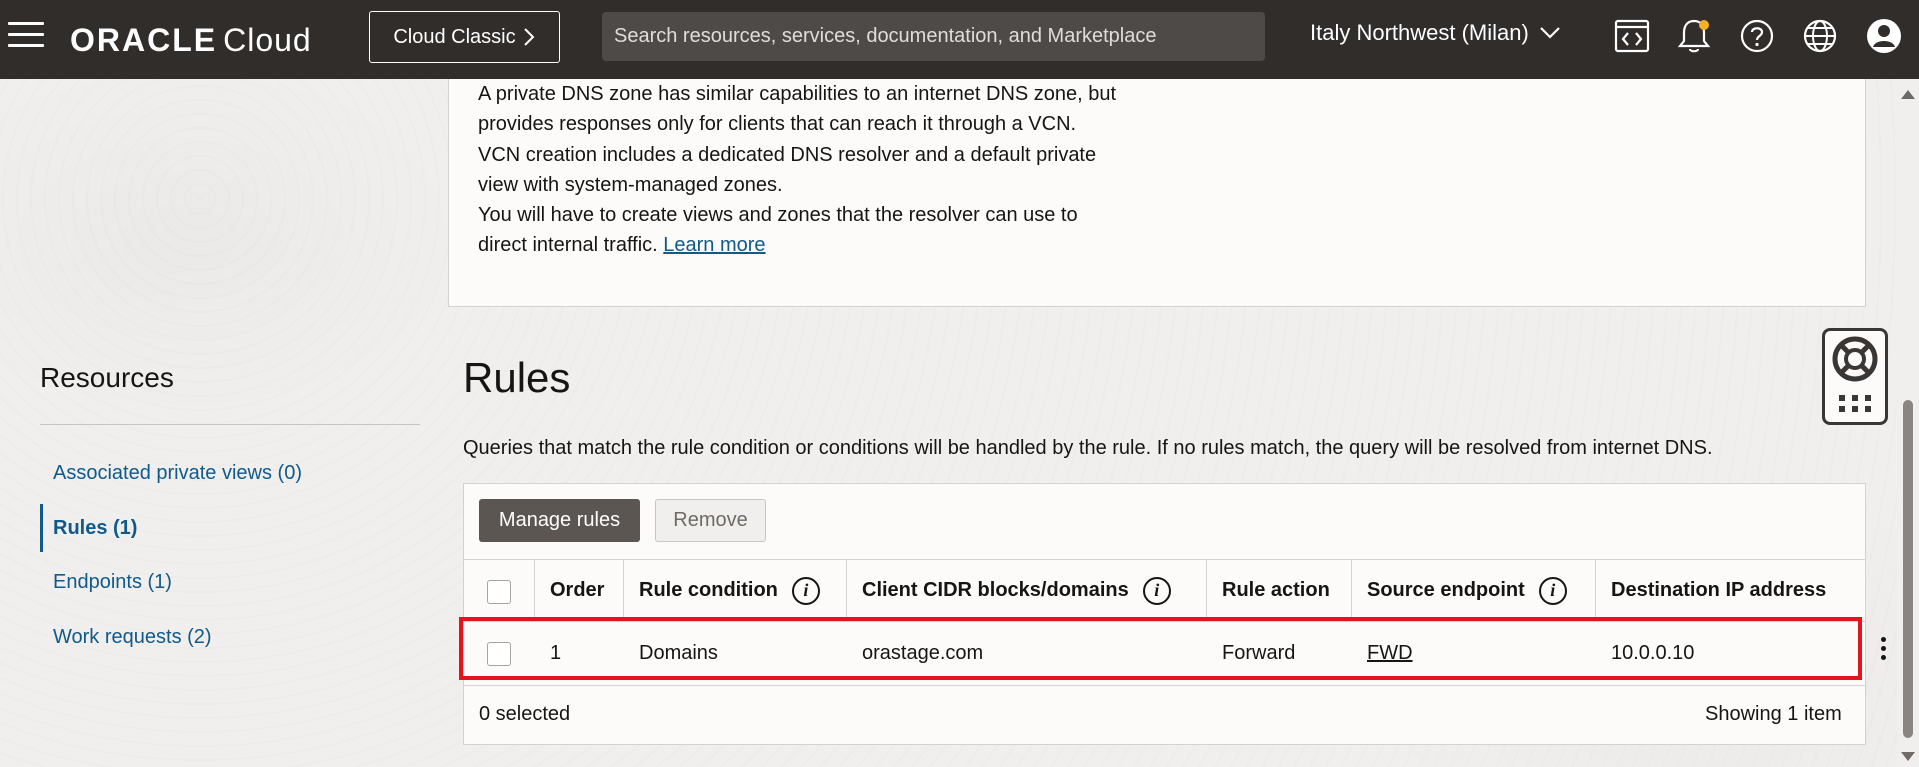 The image size is (1919, 767). I want to click on user-profile-avatar-icon, so click(1884, 36).